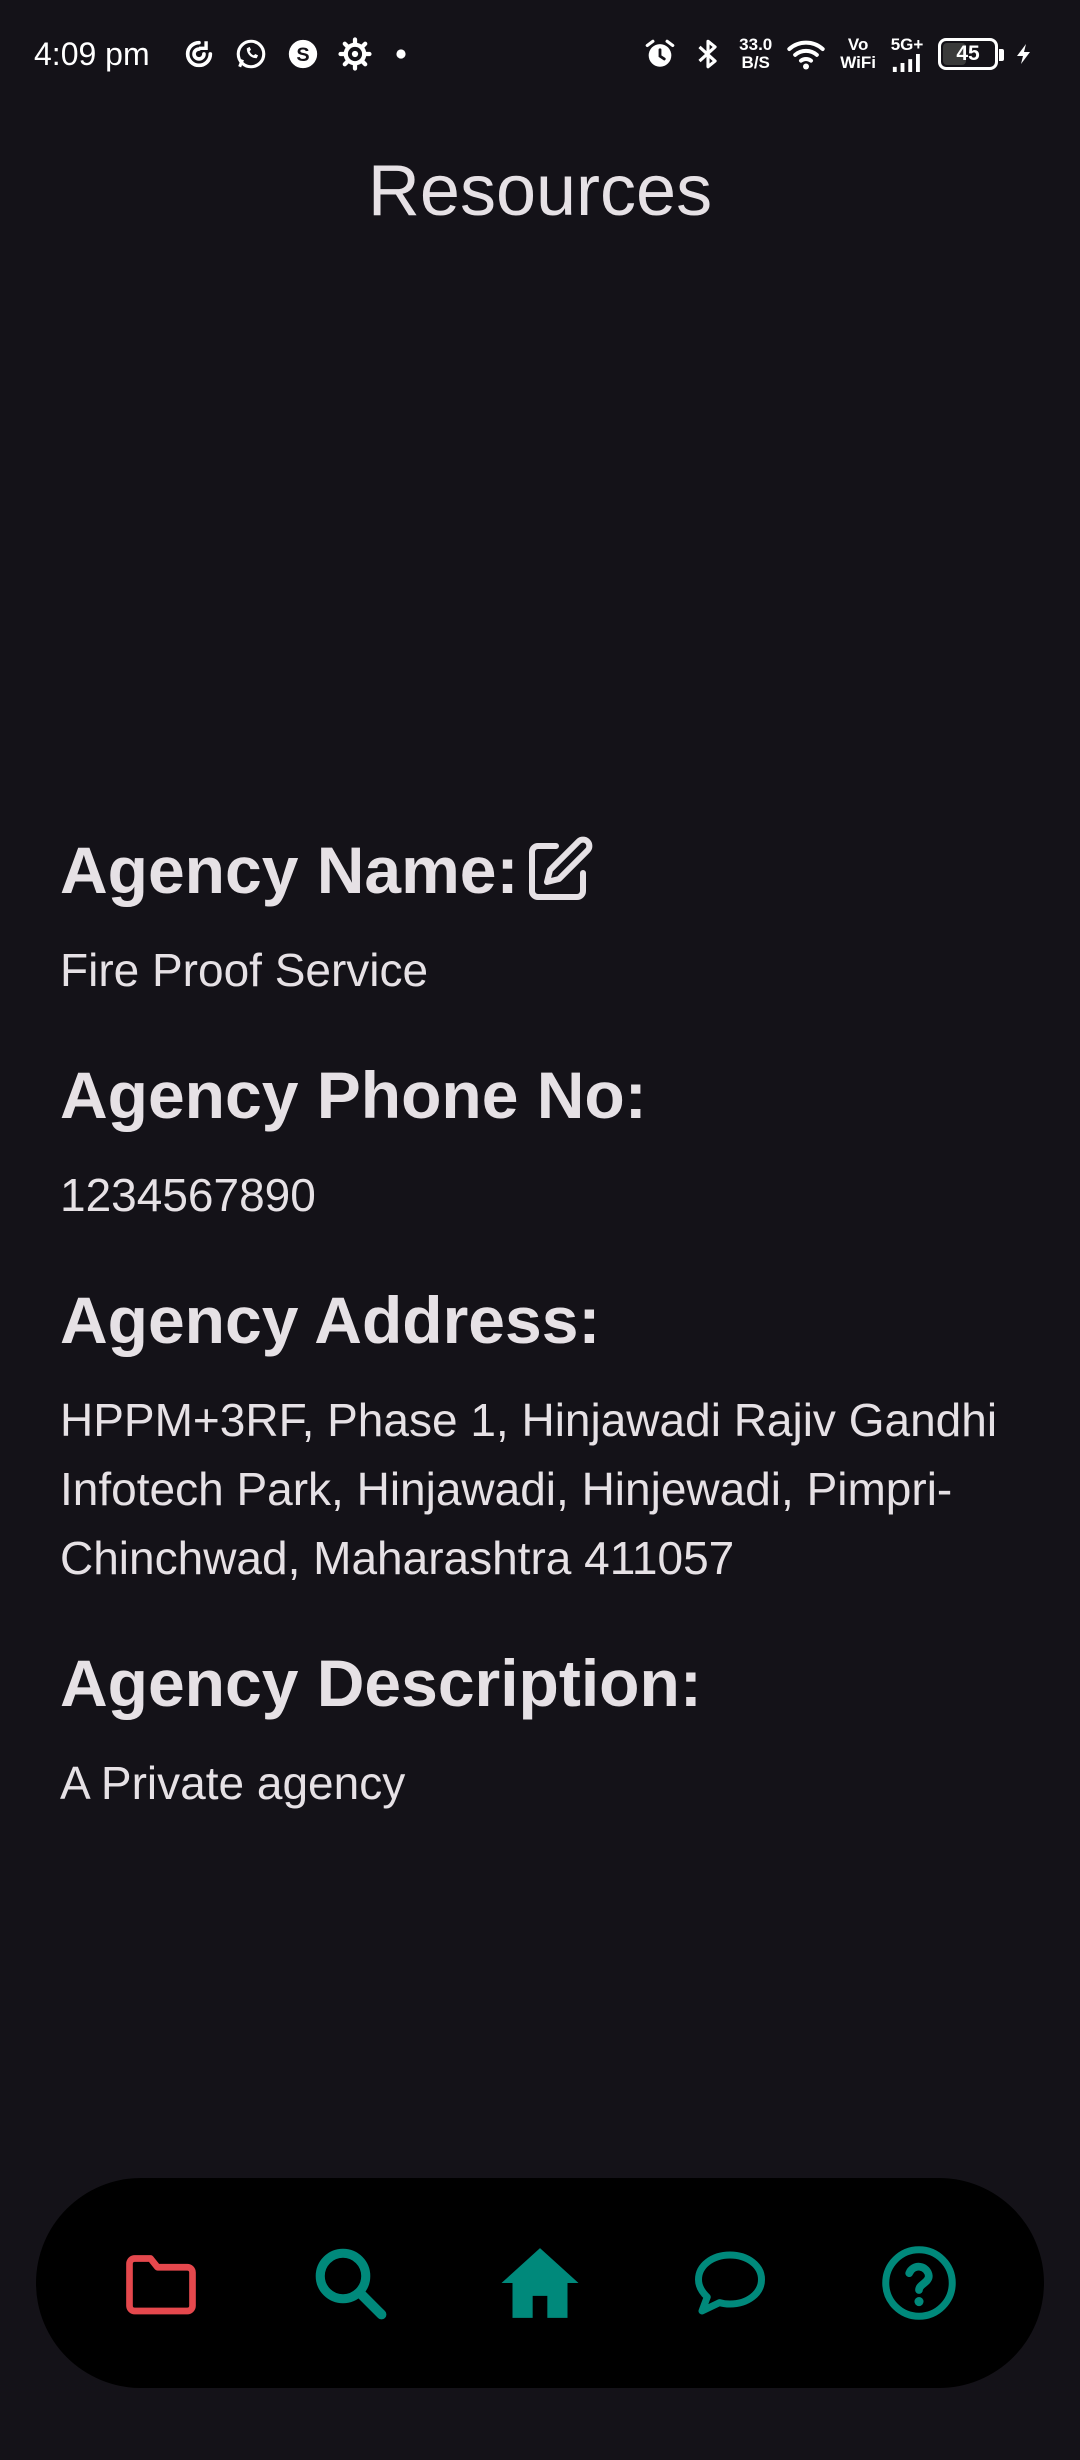 The image size is (1080, 2460). Describe the element at coordinates (906, 63) in the screenshot. I see `signal-icon` at that location.